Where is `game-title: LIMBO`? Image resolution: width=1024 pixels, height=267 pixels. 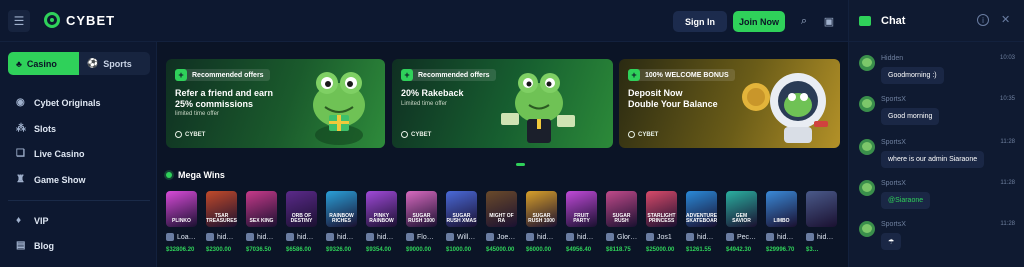 game-title: LIMBO is located at coordinates (781, 221).